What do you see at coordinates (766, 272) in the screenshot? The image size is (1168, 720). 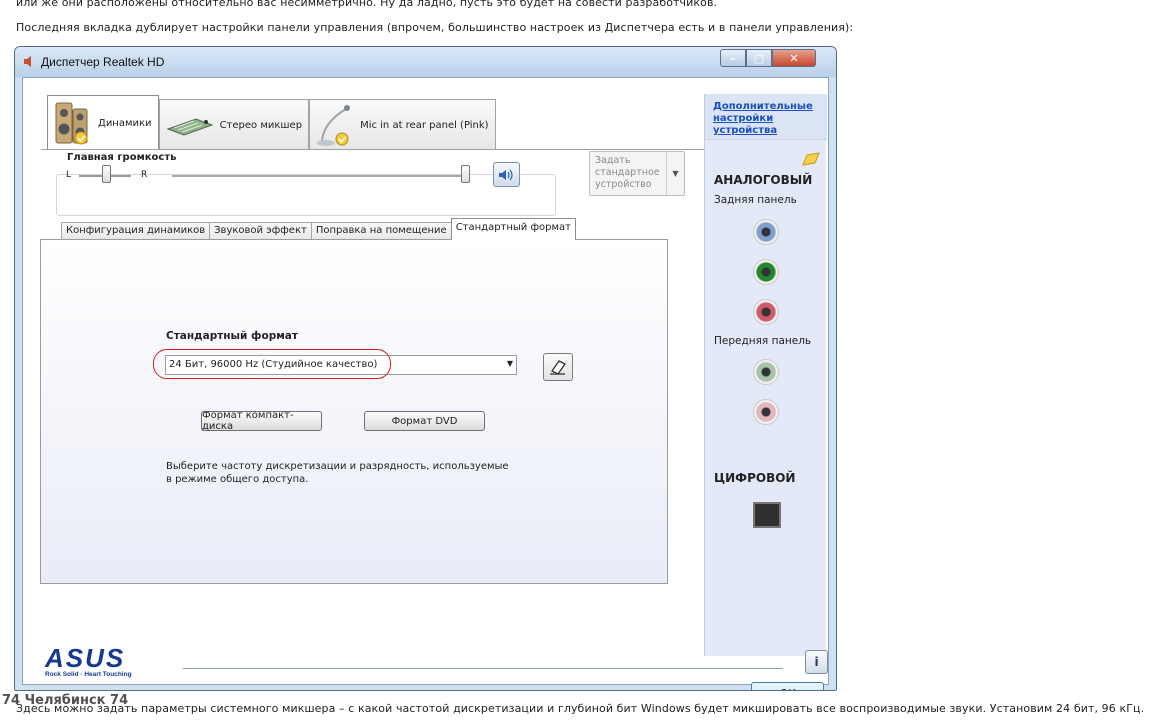 I see `rear-jack-green` at bounding box center [766, 272].